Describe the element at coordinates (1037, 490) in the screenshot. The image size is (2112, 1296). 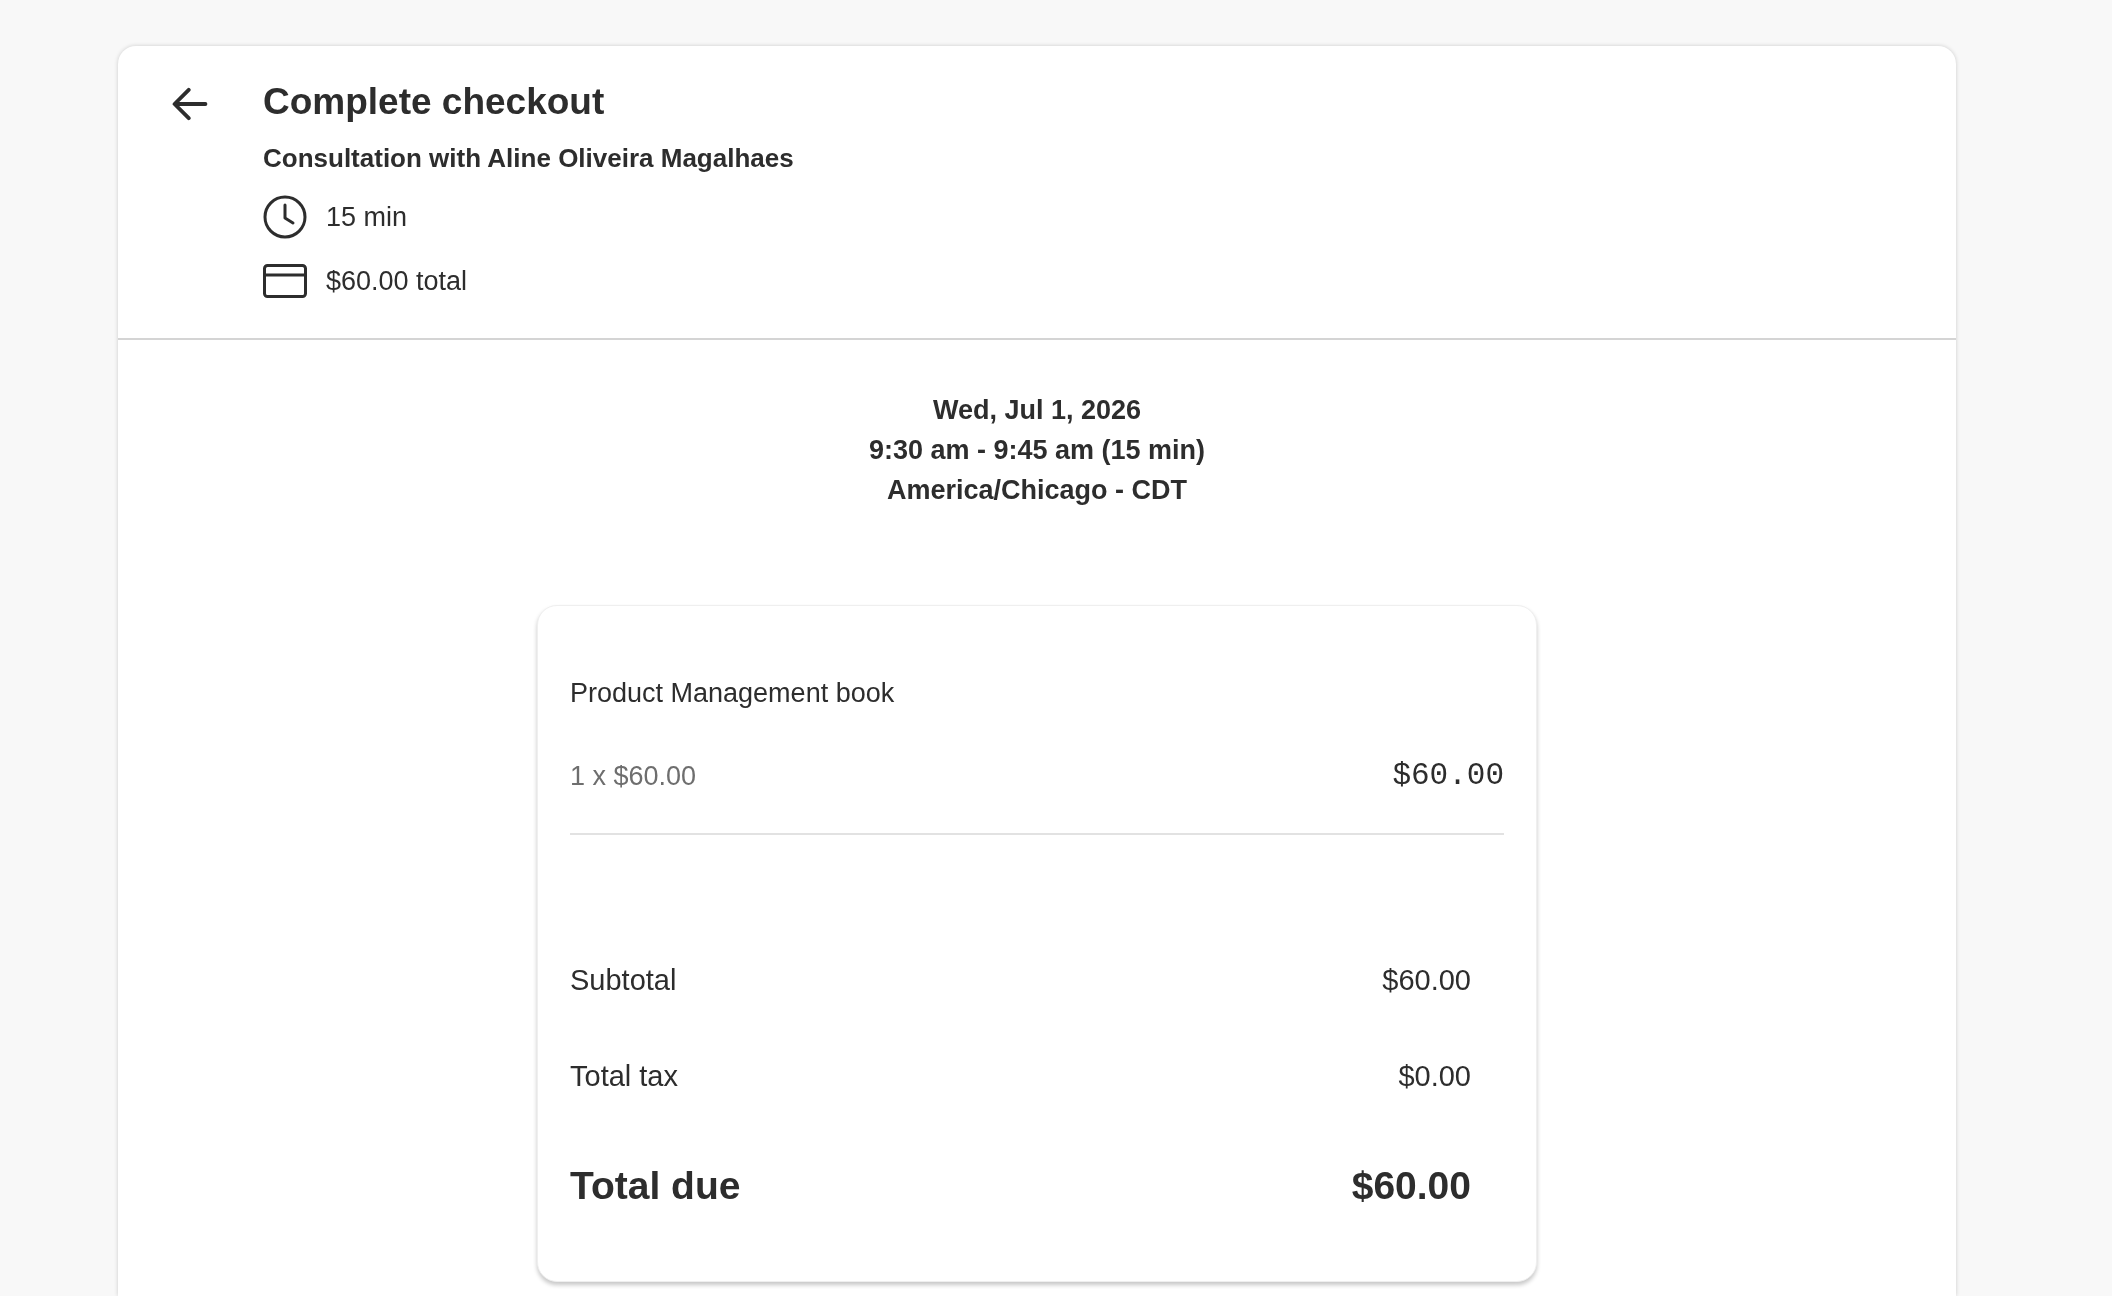
I see `timezone-text: America/Chicago - CDT` at that location.